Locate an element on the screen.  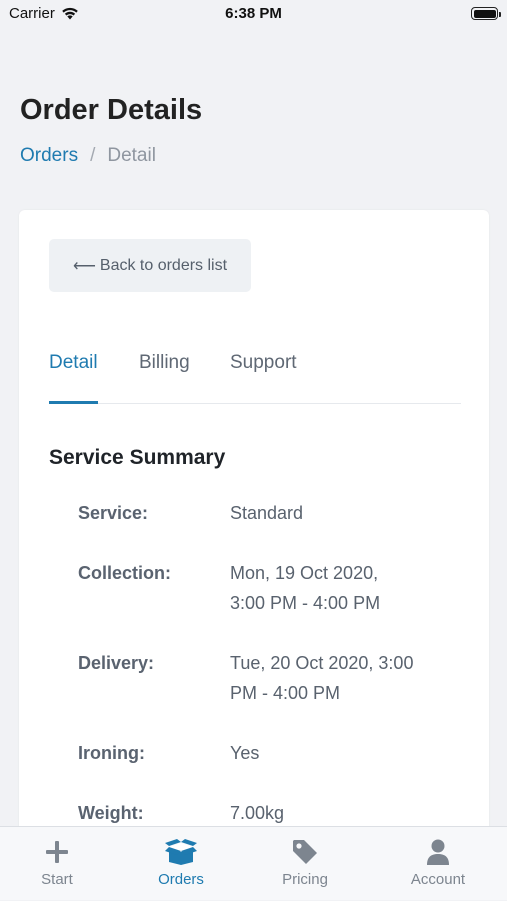
page-title: Order Details is located at coordinates (111, 110).